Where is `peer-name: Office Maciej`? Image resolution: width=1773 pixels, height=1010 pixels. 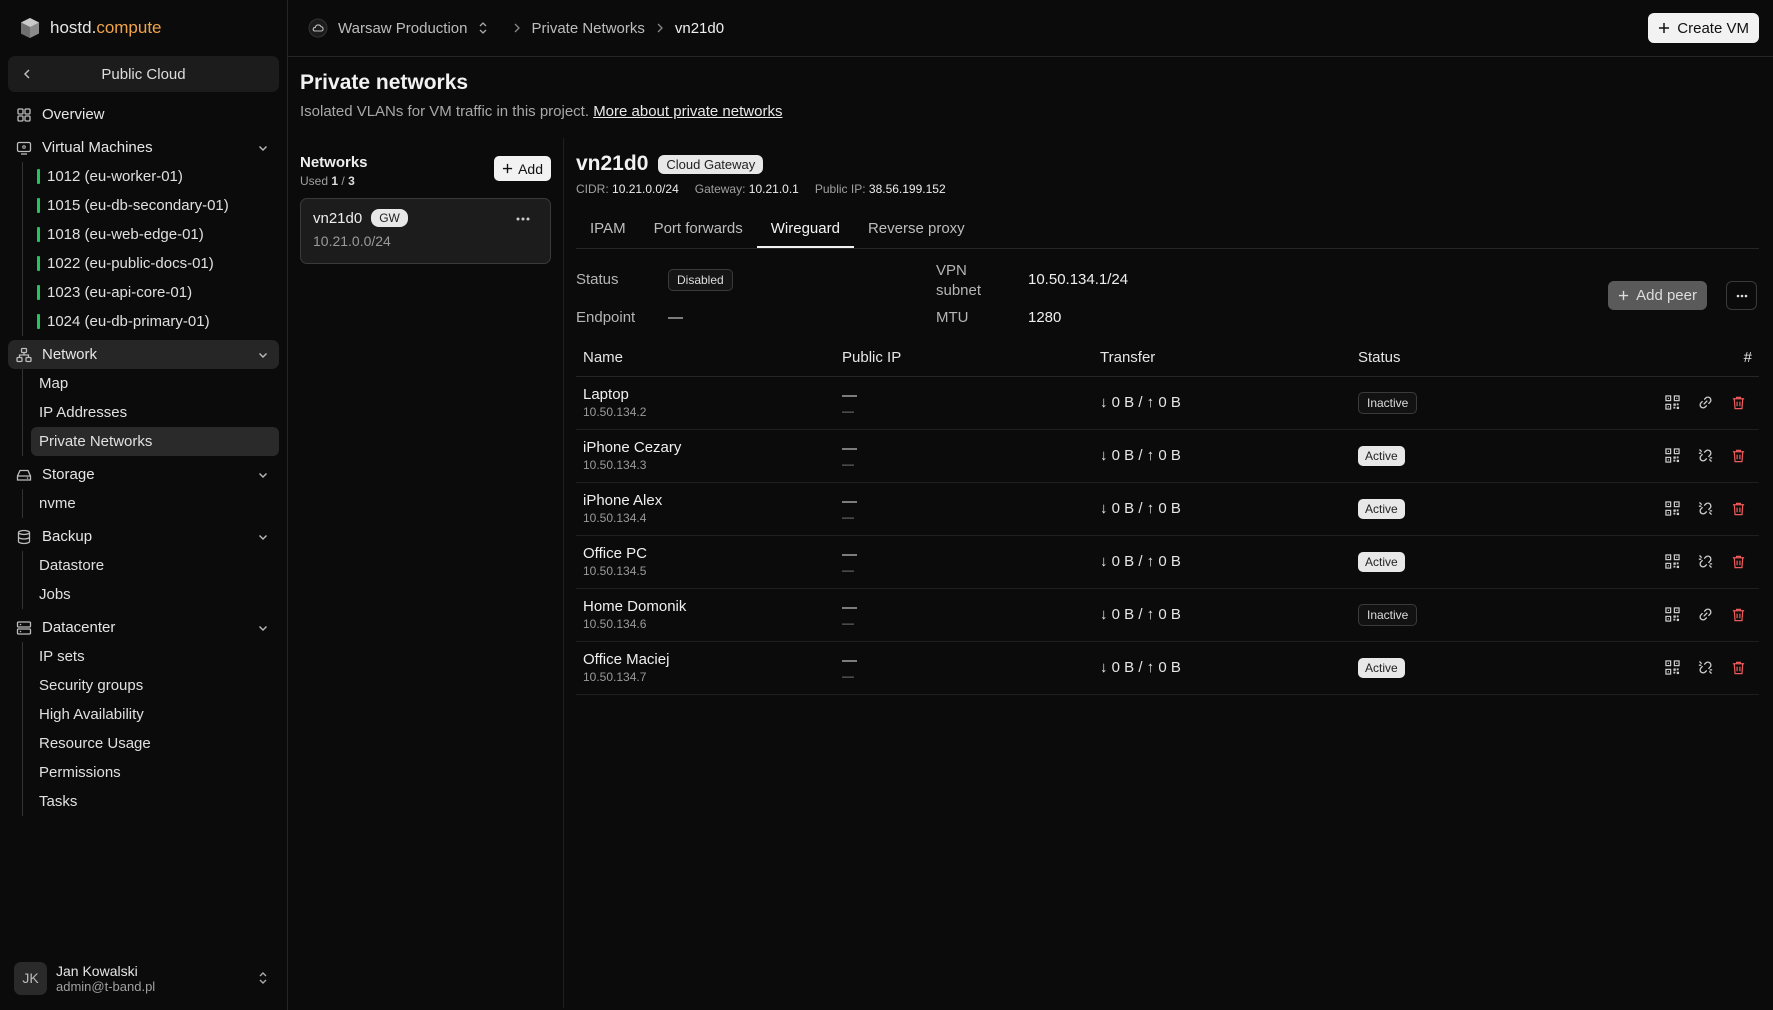
peer-name: Office Maciej is located at coordinates (626, 659).